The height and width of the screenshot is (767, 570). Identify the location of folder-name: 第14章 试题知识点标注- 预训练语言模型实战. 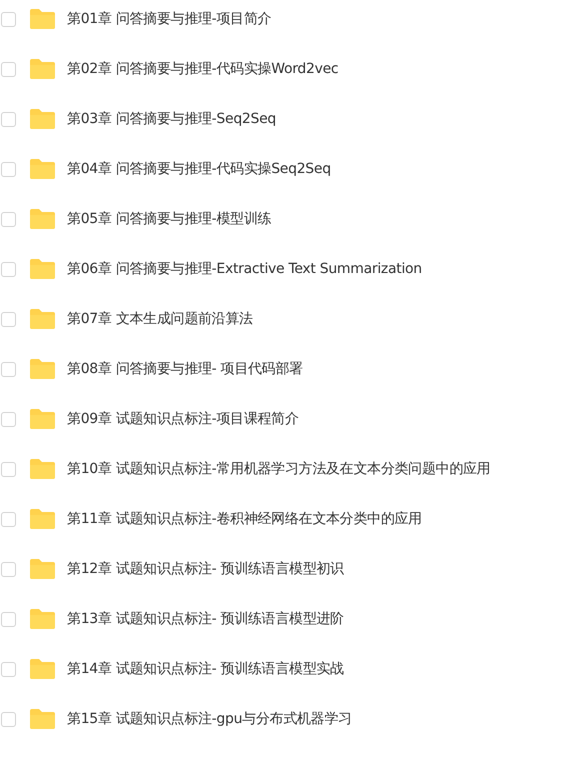
(205, 669).